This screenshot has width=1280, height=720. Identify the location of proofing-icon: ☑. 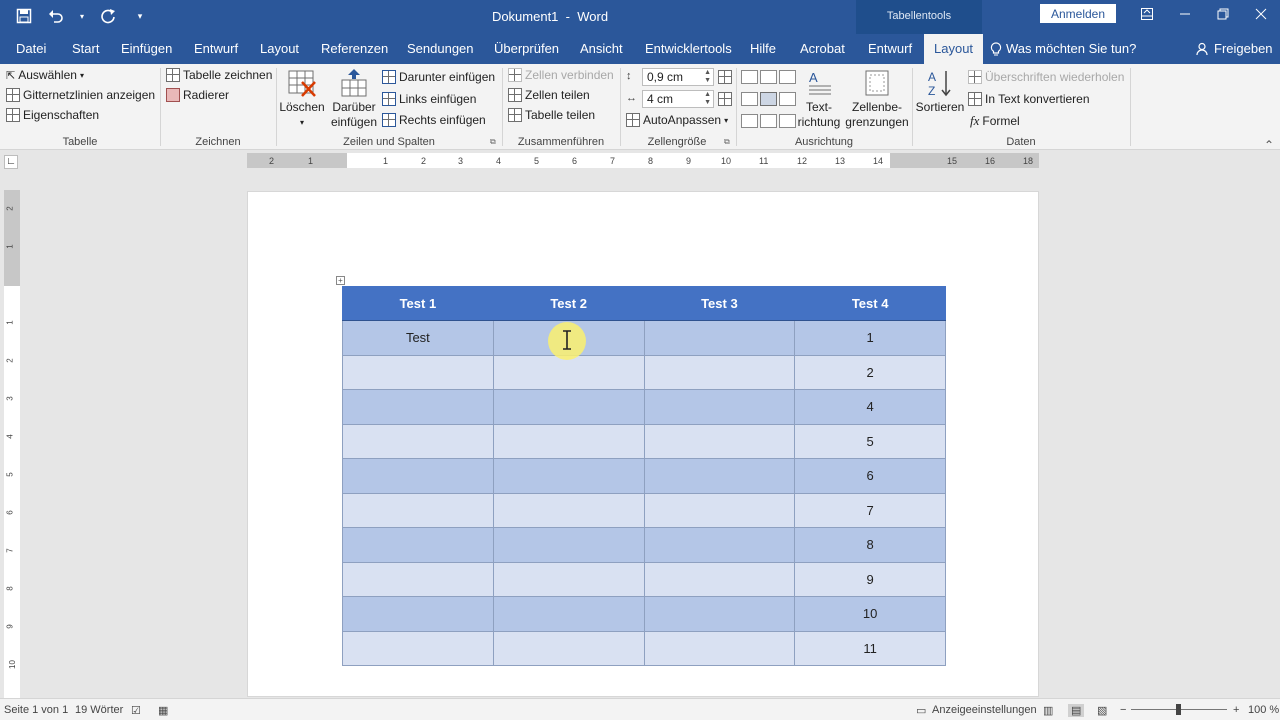
(136, 710).